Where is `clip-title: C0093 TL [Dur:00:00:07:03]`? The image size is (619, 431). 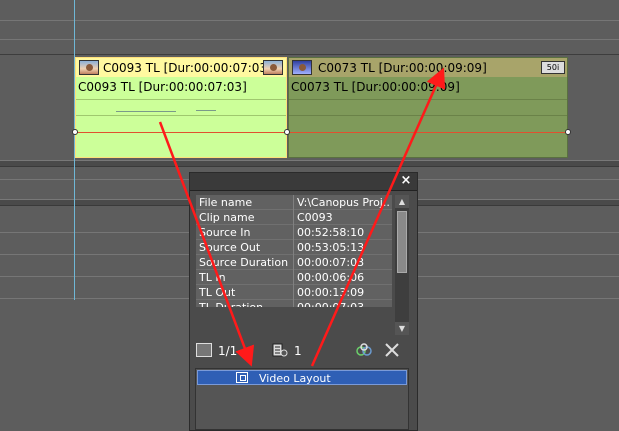
clip-title: C0093 TL [Dur:00:00:07:03] is located at coordinates (187, 68).